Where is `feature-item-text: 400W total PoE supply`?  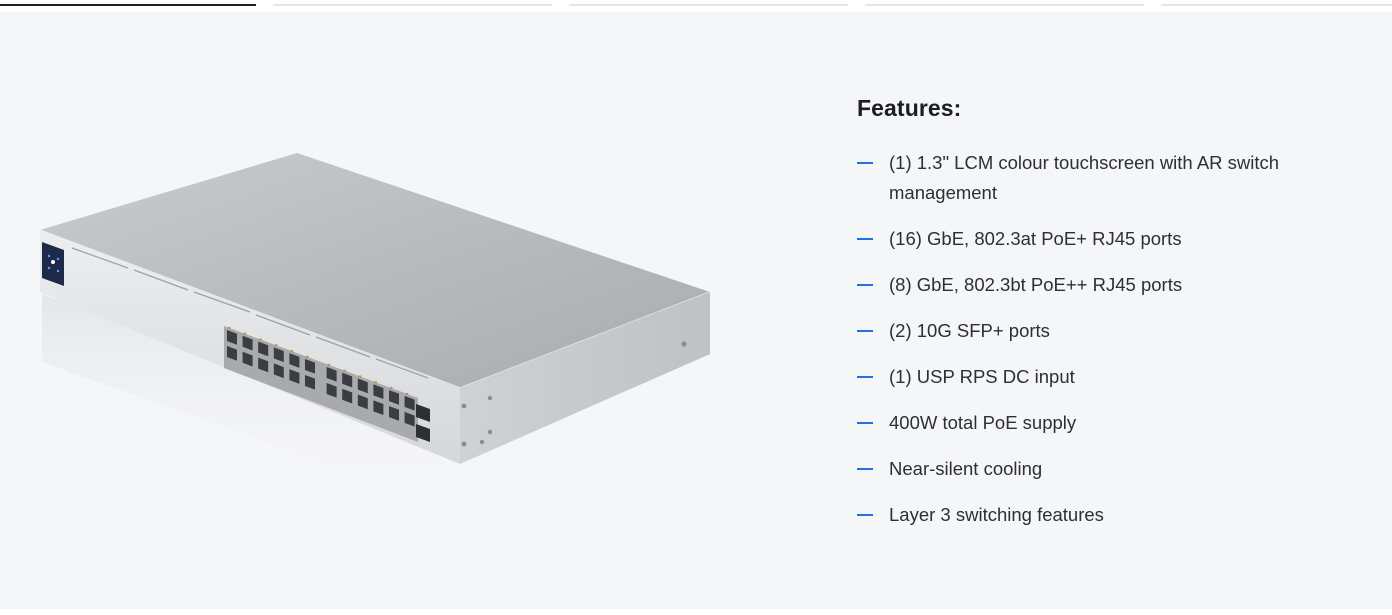 feature-item-text: 400W total PoE supply is located at coordinates (983, 422).